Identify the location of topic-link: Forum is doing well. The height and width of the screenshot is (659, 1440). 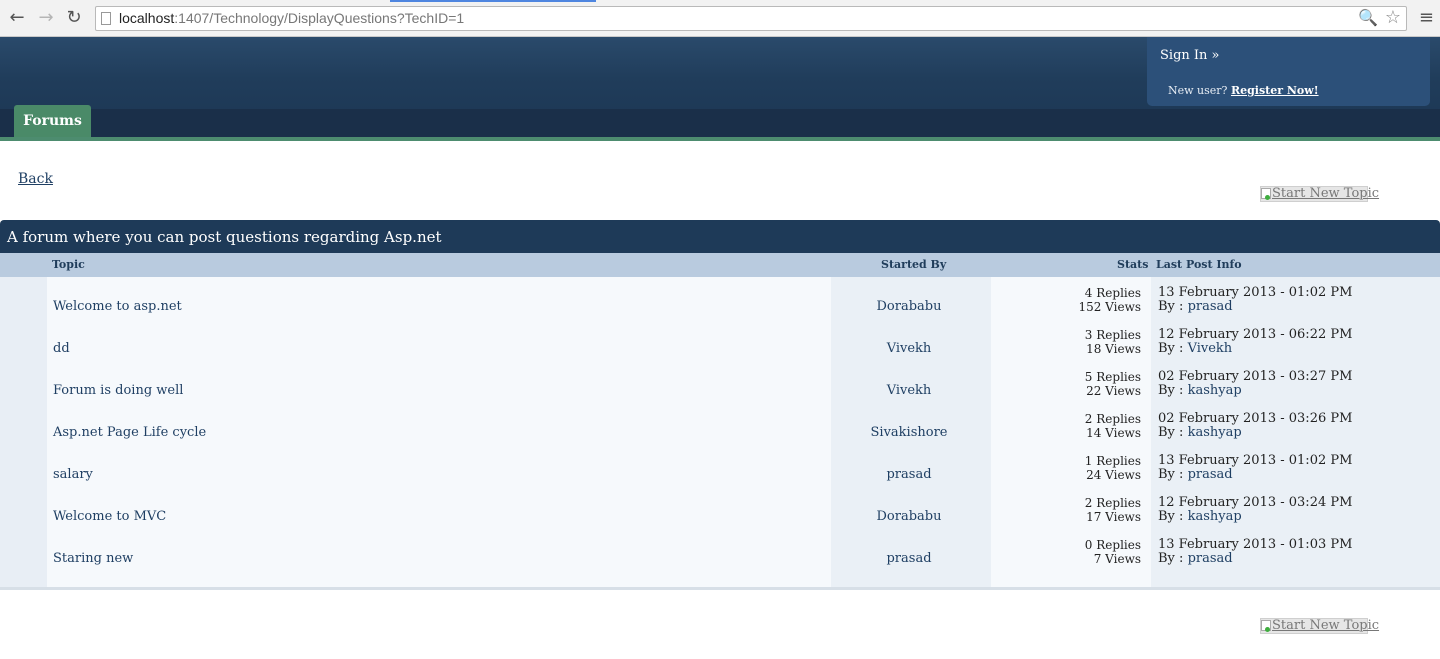
(118, 390).